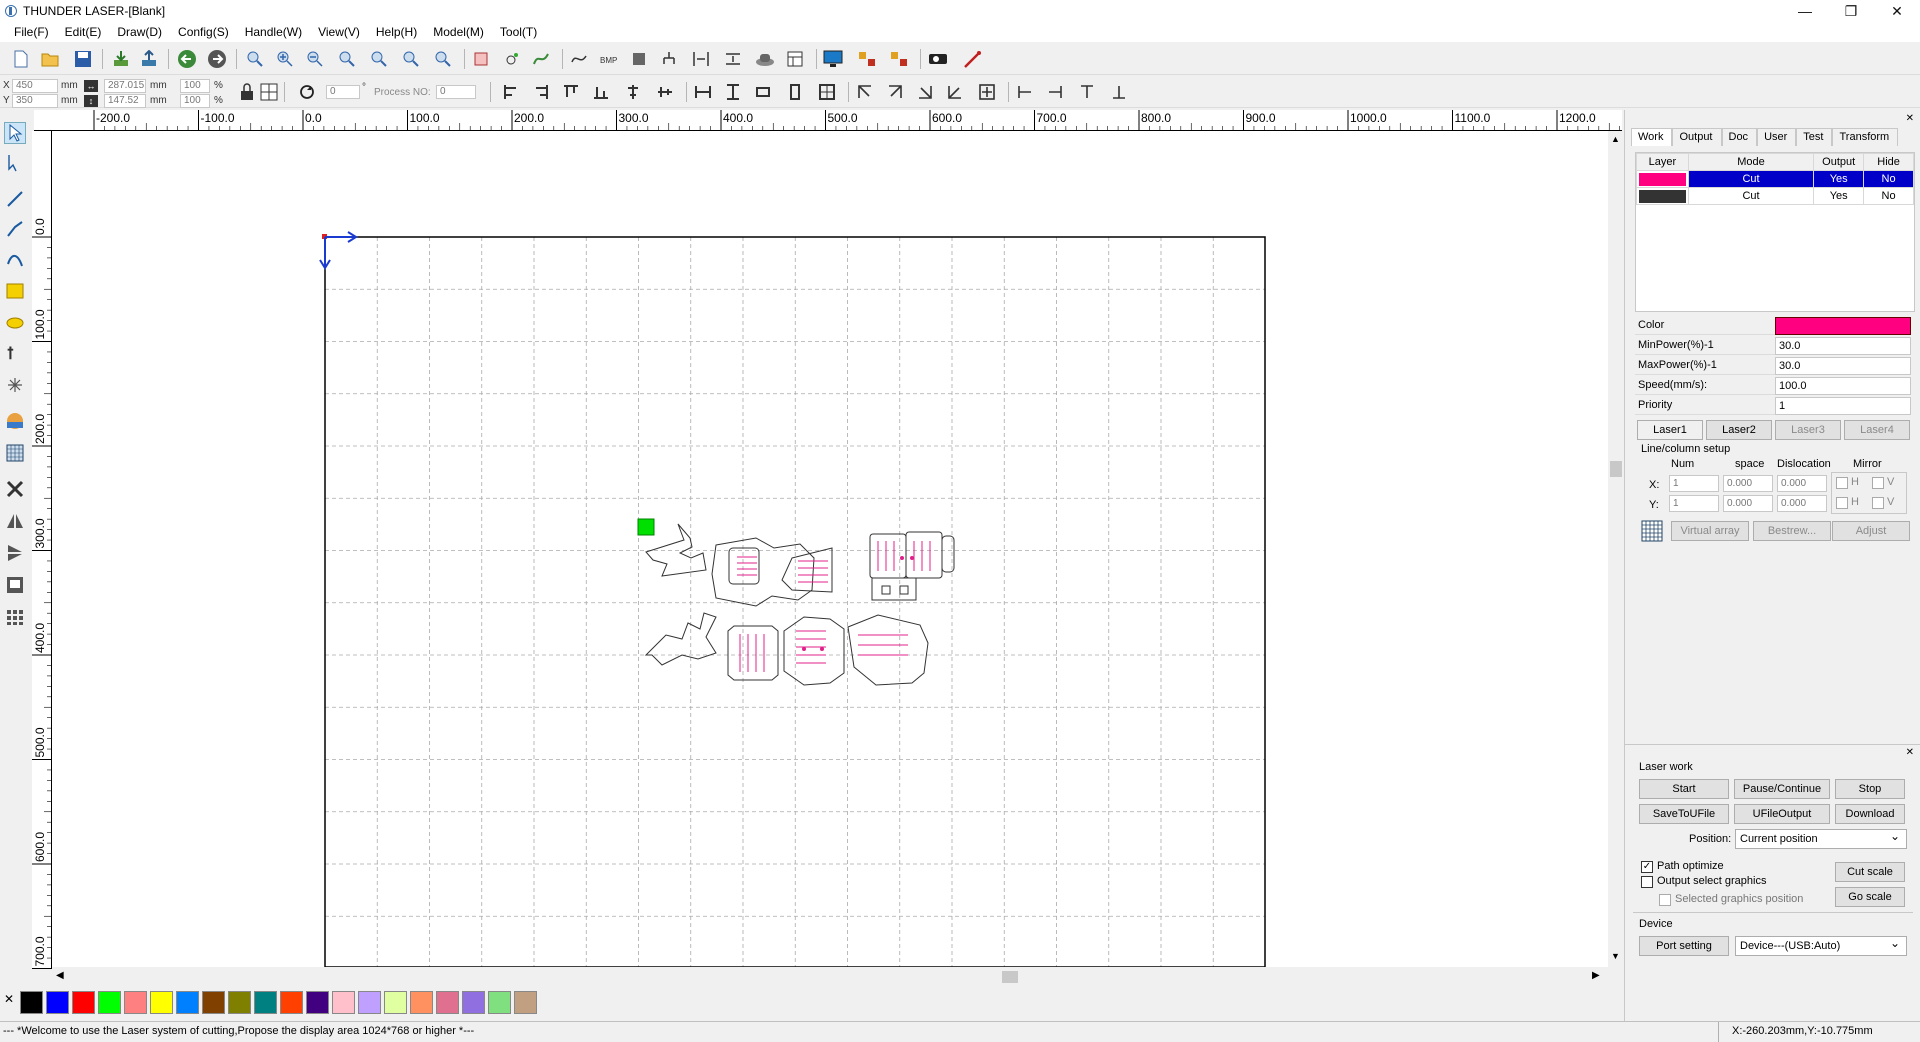 The width and height of the screenshot is (1920, 1042). Describe the element at coordinates (1805, 11) in the screenshot. I see `minimize-button: —` at that location.